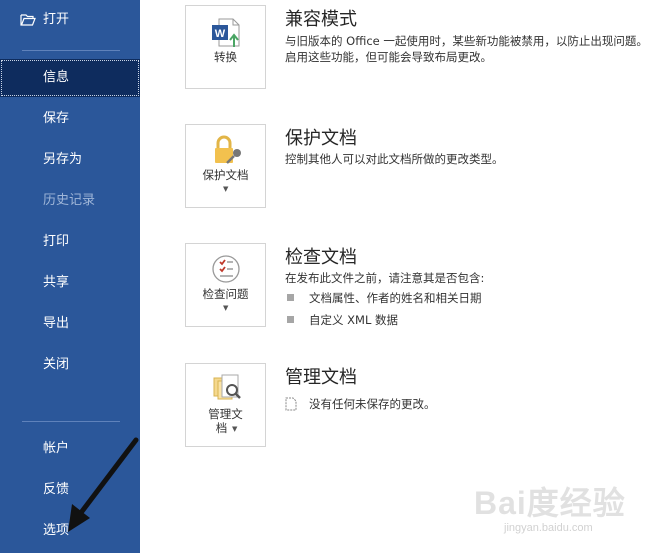 The image size is (653, 553). What do you see at coordinates (220, 34) in the screenshot?
I see `svg-text: W` at bounding box center [220, 34].